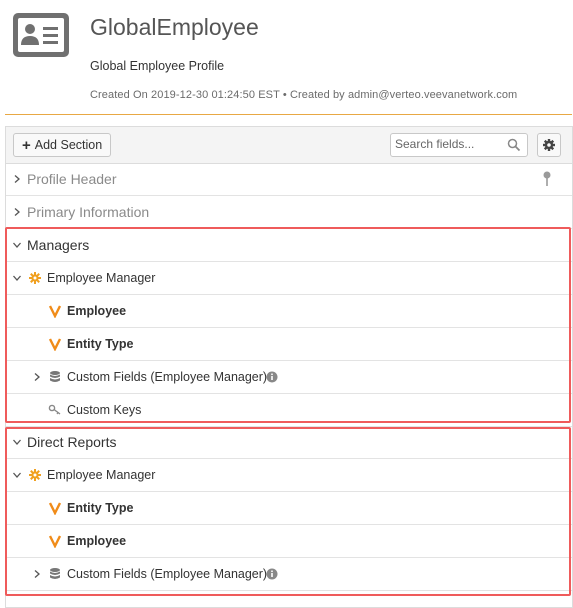 The height and width of the screenshot is (608, 573). I want to click on settings-button, so click(549, 145).